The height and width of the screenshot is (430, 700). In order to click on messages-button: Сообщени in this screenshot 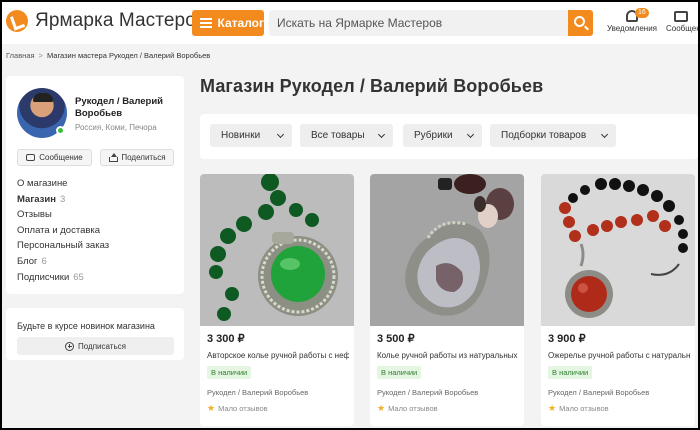, I will do `click(682, 20)`.